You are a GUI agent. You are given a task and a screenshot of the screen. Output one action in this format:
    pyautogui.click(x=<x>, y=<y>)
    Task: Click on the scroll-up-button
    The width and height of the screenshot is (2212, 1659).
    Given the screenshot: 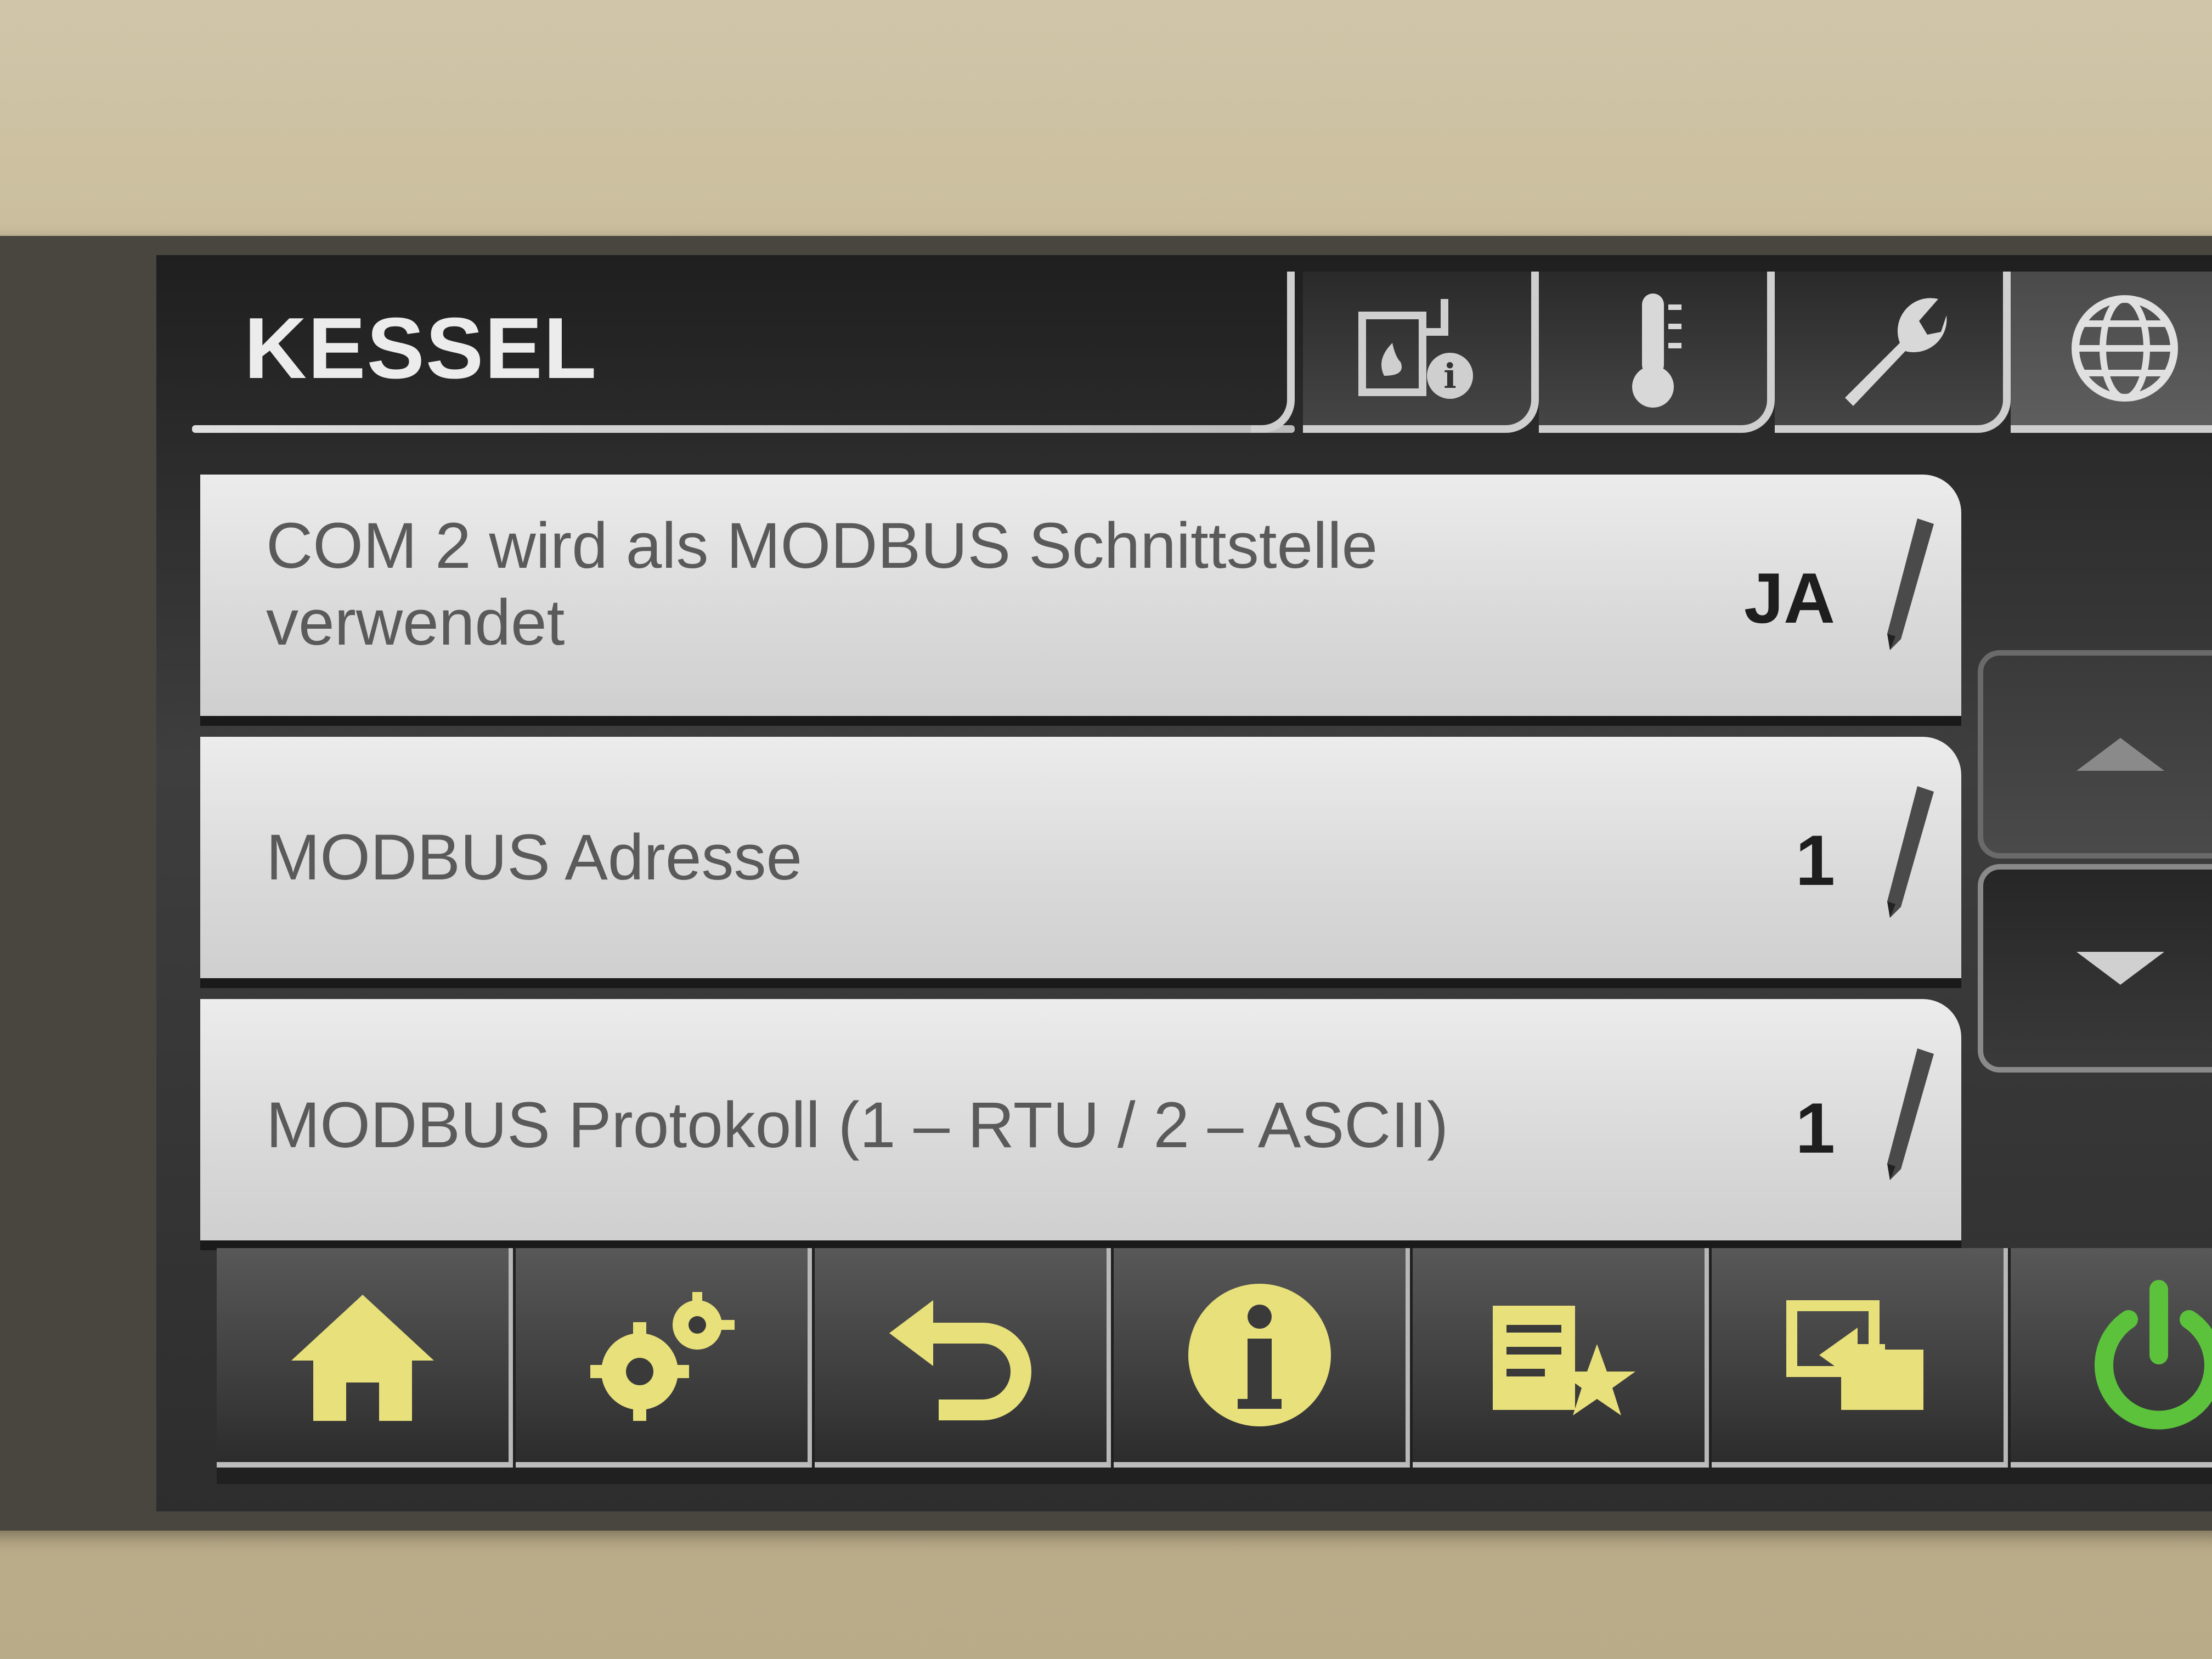 What is the action you would take?
    pyautogui.click(x=2095, y=754)
    